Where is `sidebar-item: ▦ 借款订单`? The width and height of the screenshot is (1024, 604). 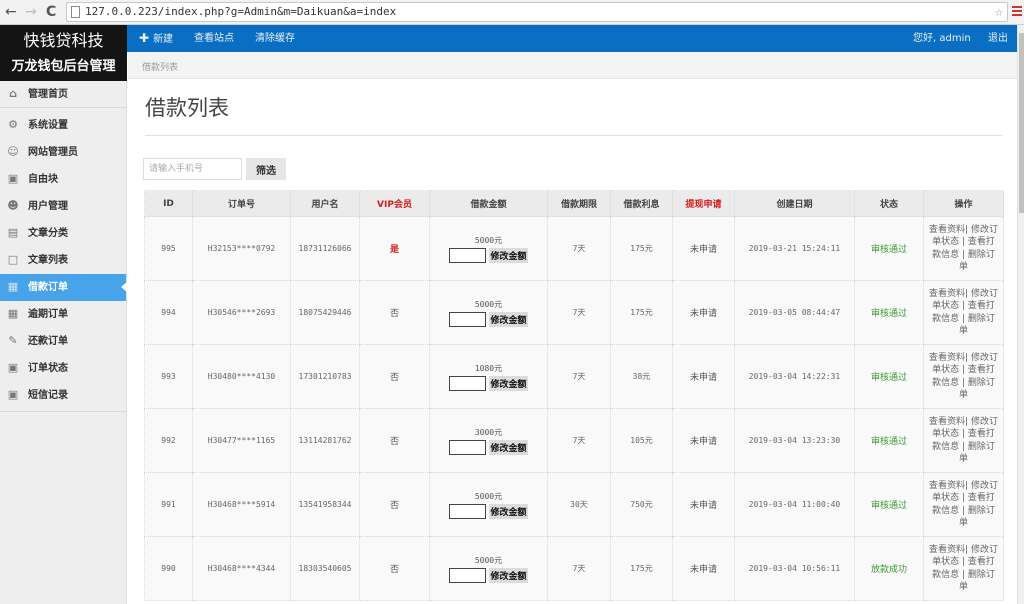 sidebar-item: ▦ 借款订单 is located at coordinates (63, 287).